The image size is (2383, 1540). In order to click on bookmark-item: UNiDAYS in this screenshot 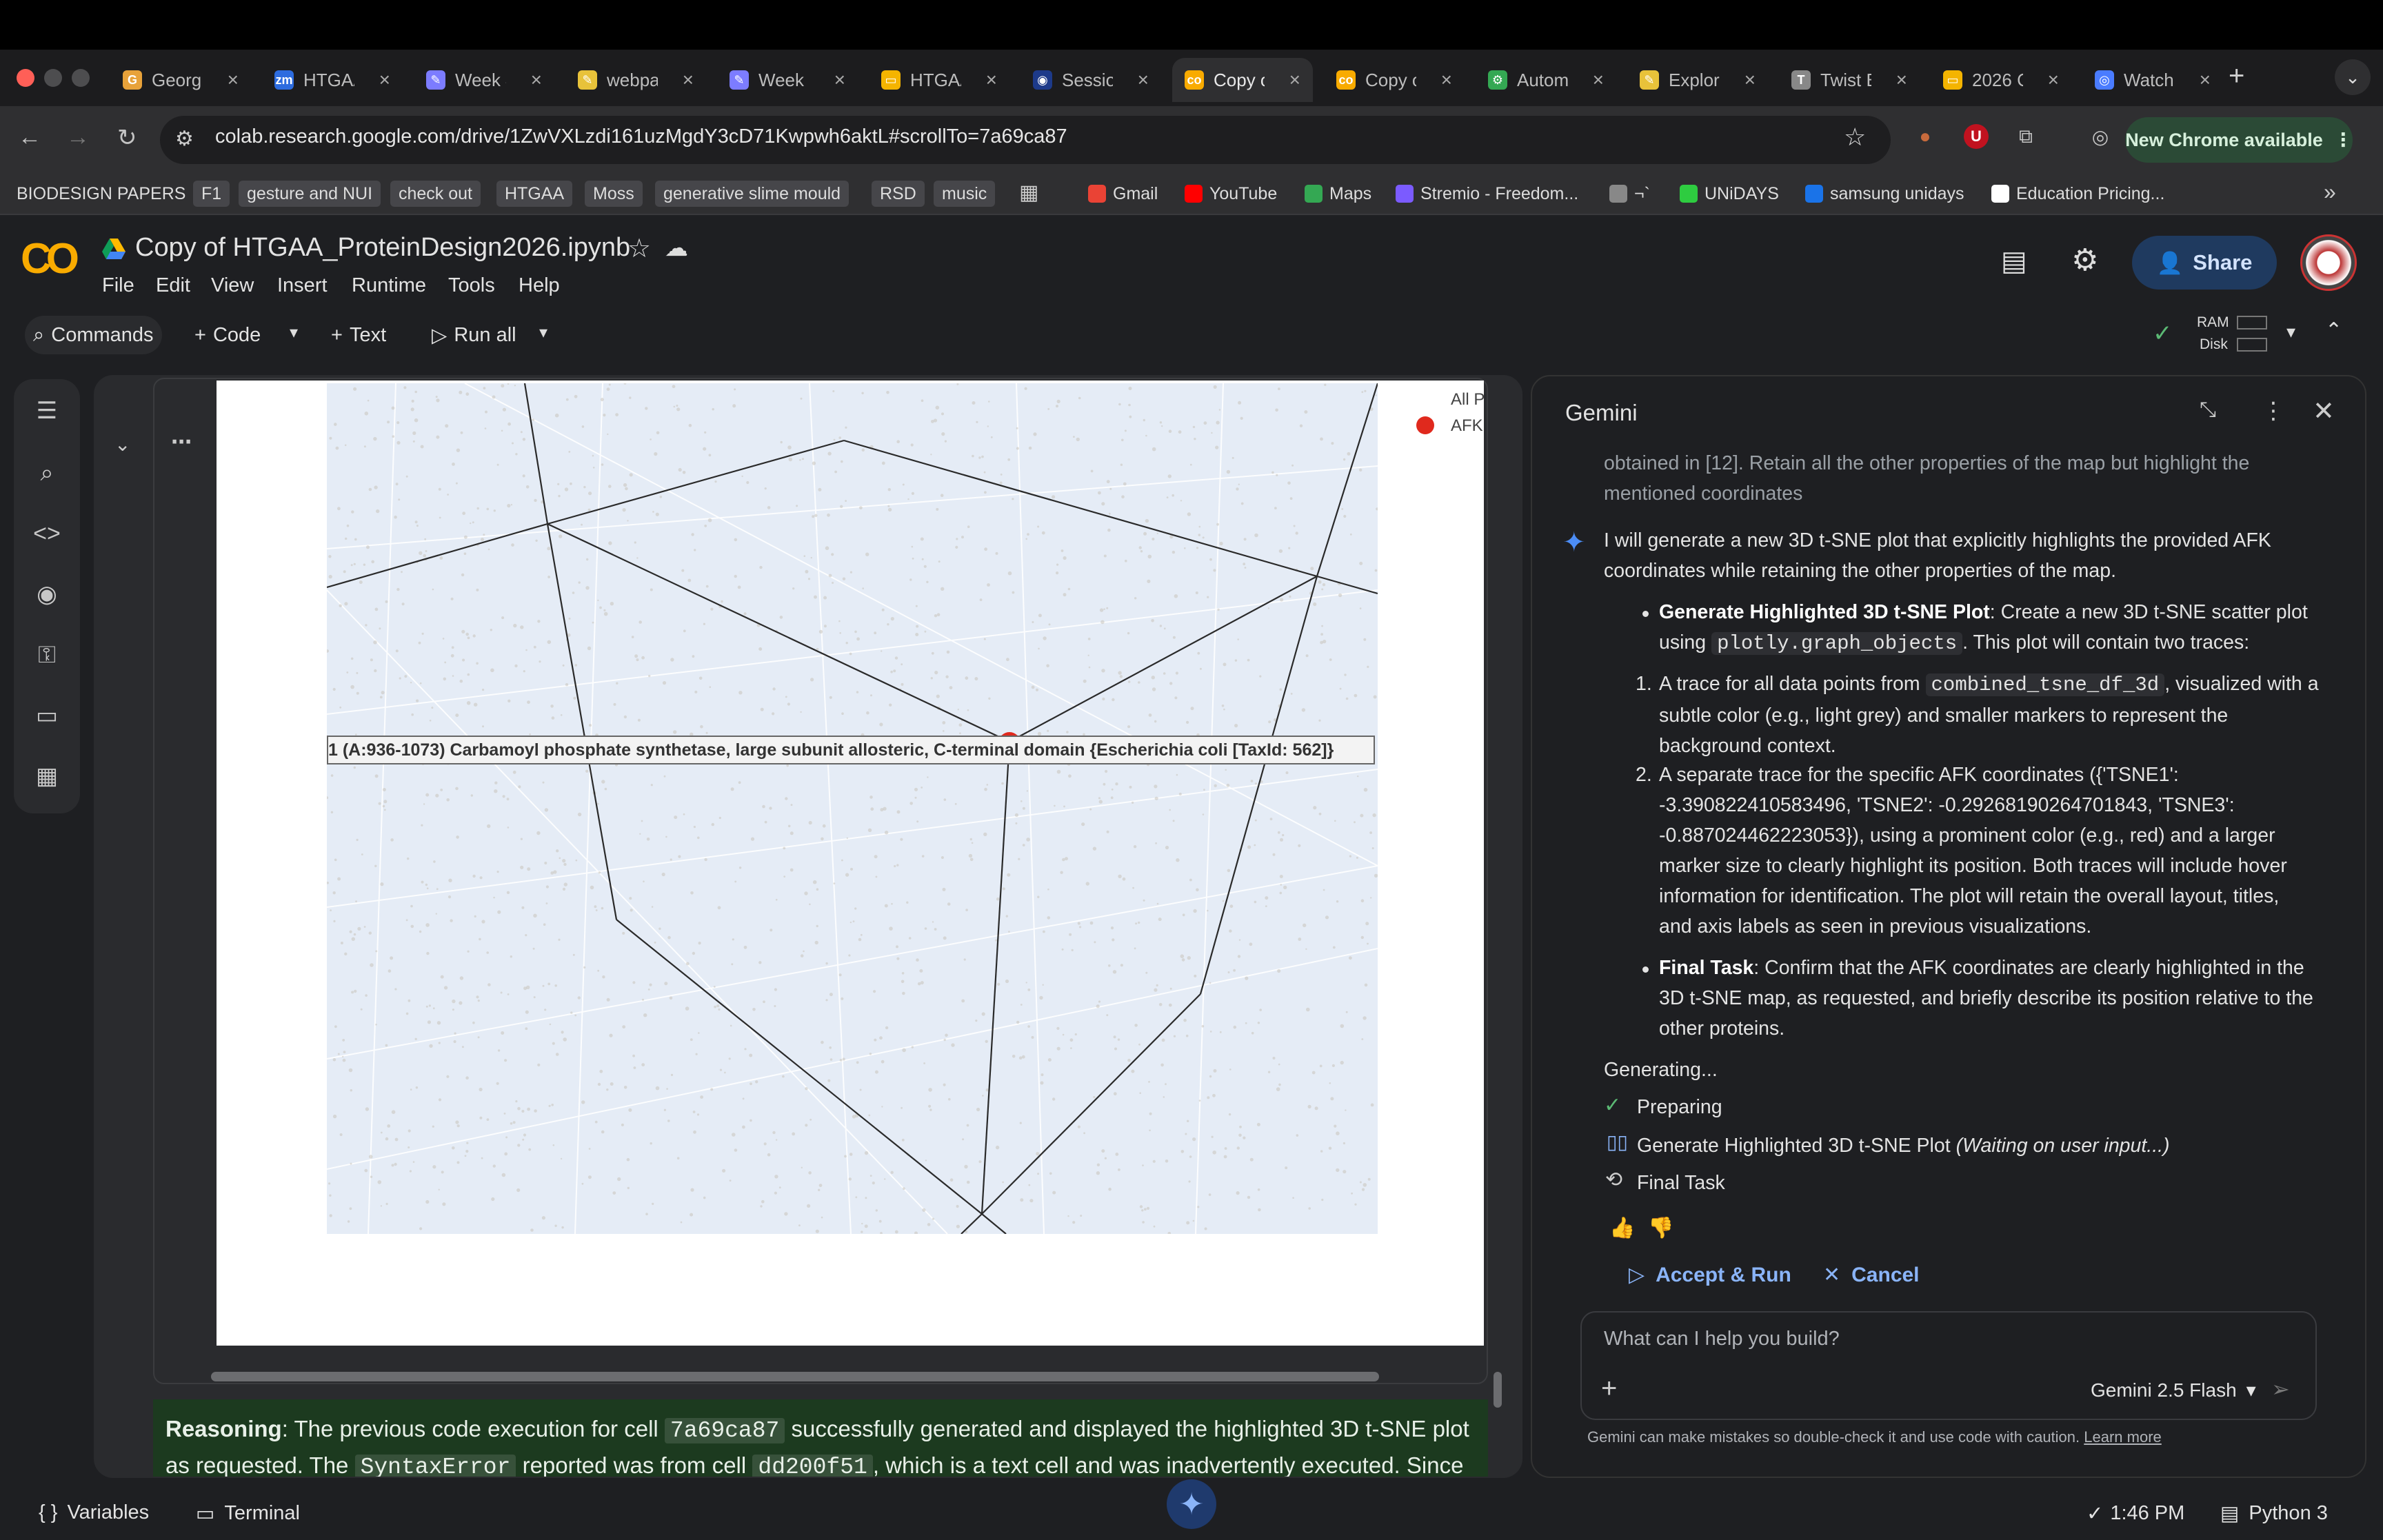, I will do `click(1729, 194)`.